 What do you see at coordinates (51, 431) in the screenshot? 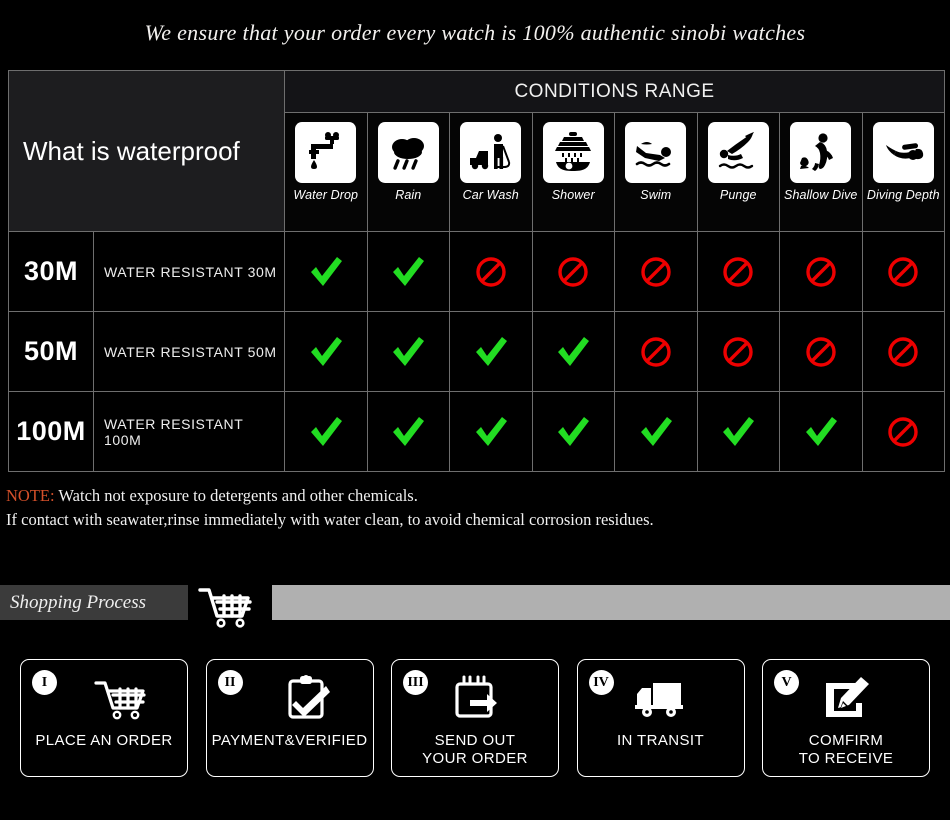
I see `row-depth: 100M` at bounding box center [51, 431].